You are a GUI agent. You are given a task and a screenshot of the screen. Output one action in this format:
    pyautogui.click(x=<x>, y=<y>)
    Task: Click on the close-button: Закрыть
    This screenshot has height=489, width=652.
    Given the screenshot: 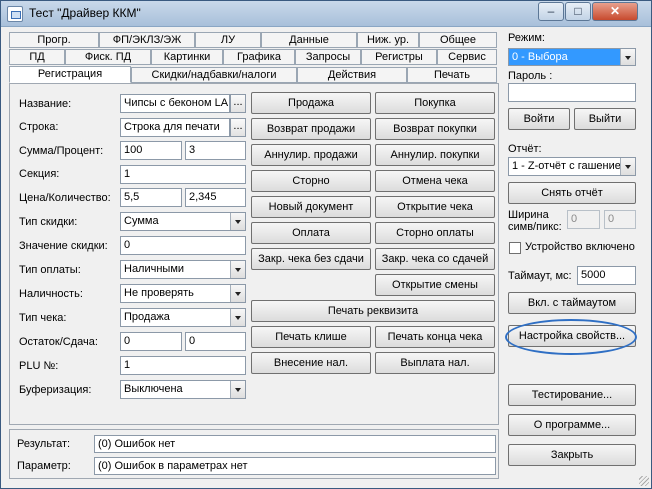 What is the action you would take?
    pyautogui.click(x=572, y=455)
    